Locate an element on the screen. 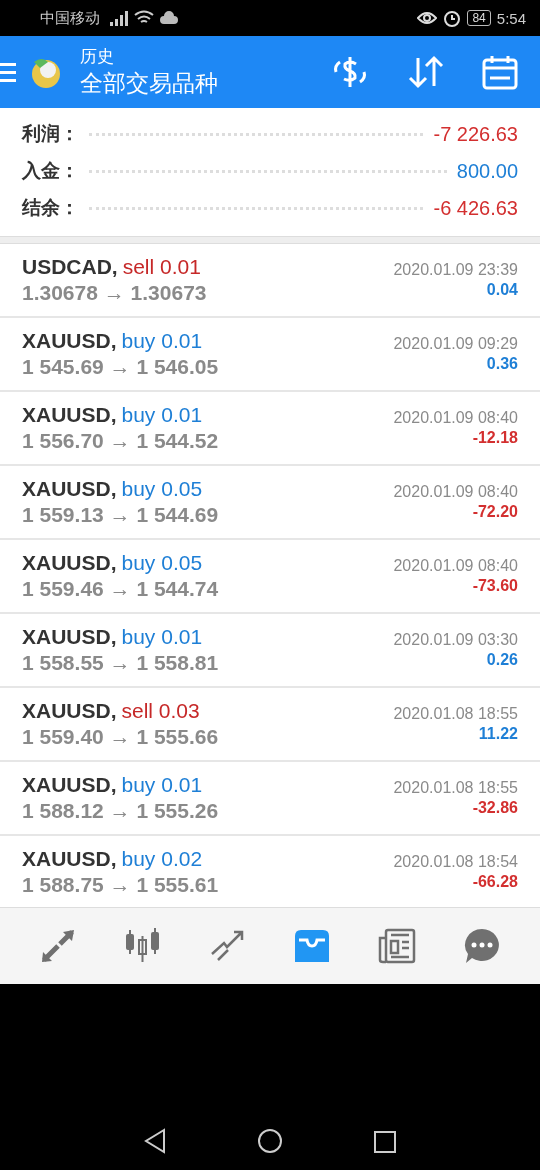 The height and width of the screenshot is (1170, 540). trade-row: XAUUSD, buy 0.01 1 556.70 → 1 544.52 2020.01.09 08:40 -12.18 is located at coordinates (270, 429).